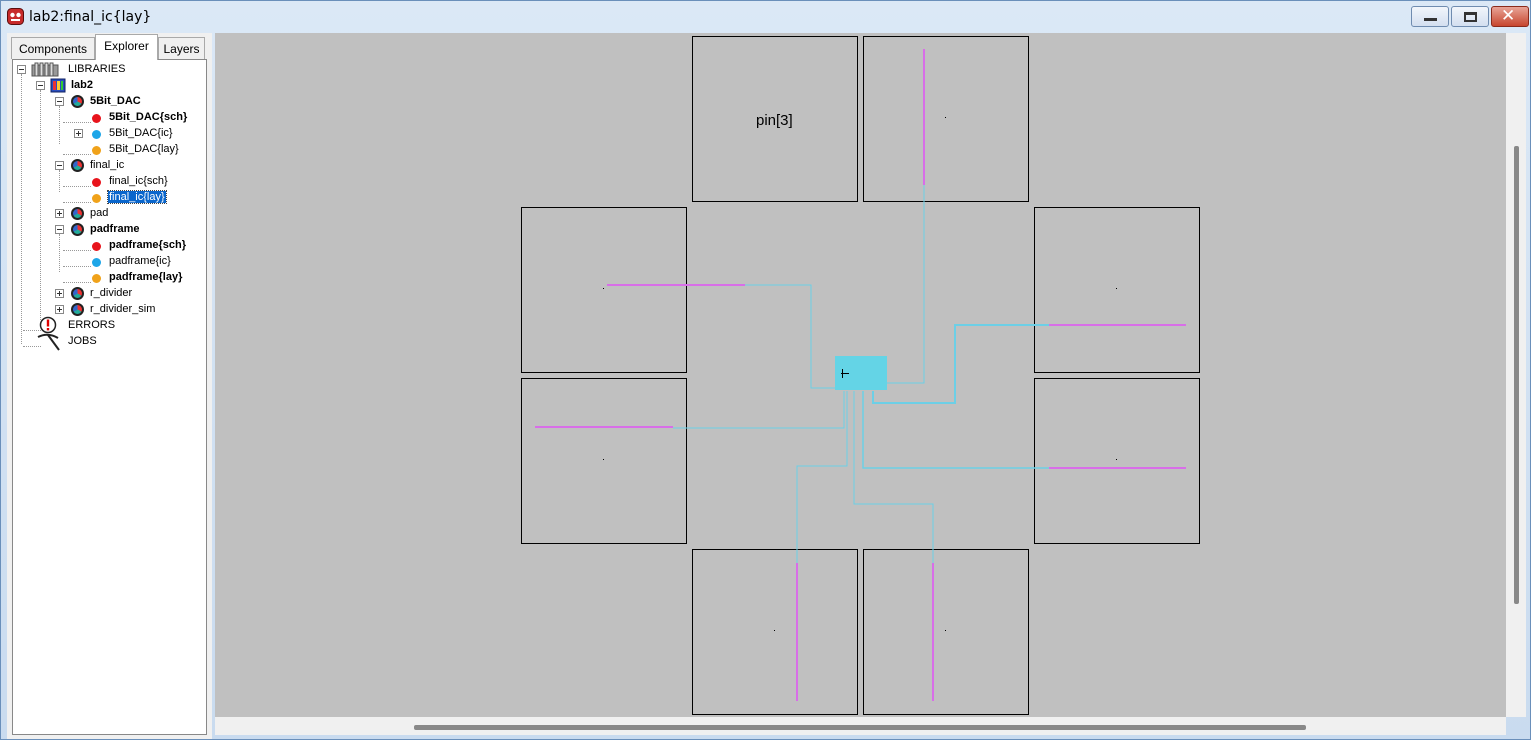  What do you see at coordinates (108, 246) in the screenshot?
I see `tree-item-padframe-sch: padframe{sch}` at bounding box center [108, 246].